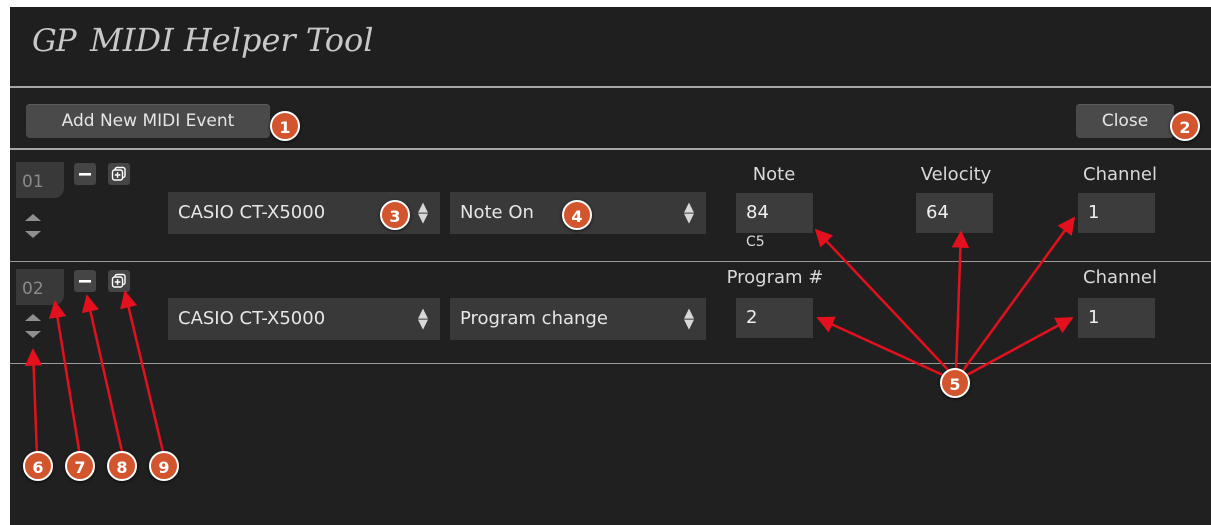 This screenshot has height=525, width=1211. What do you see at coordinates (38, 466) in the screenshot?
I see `callout-badge: 6` at bounding box center [38, 466].